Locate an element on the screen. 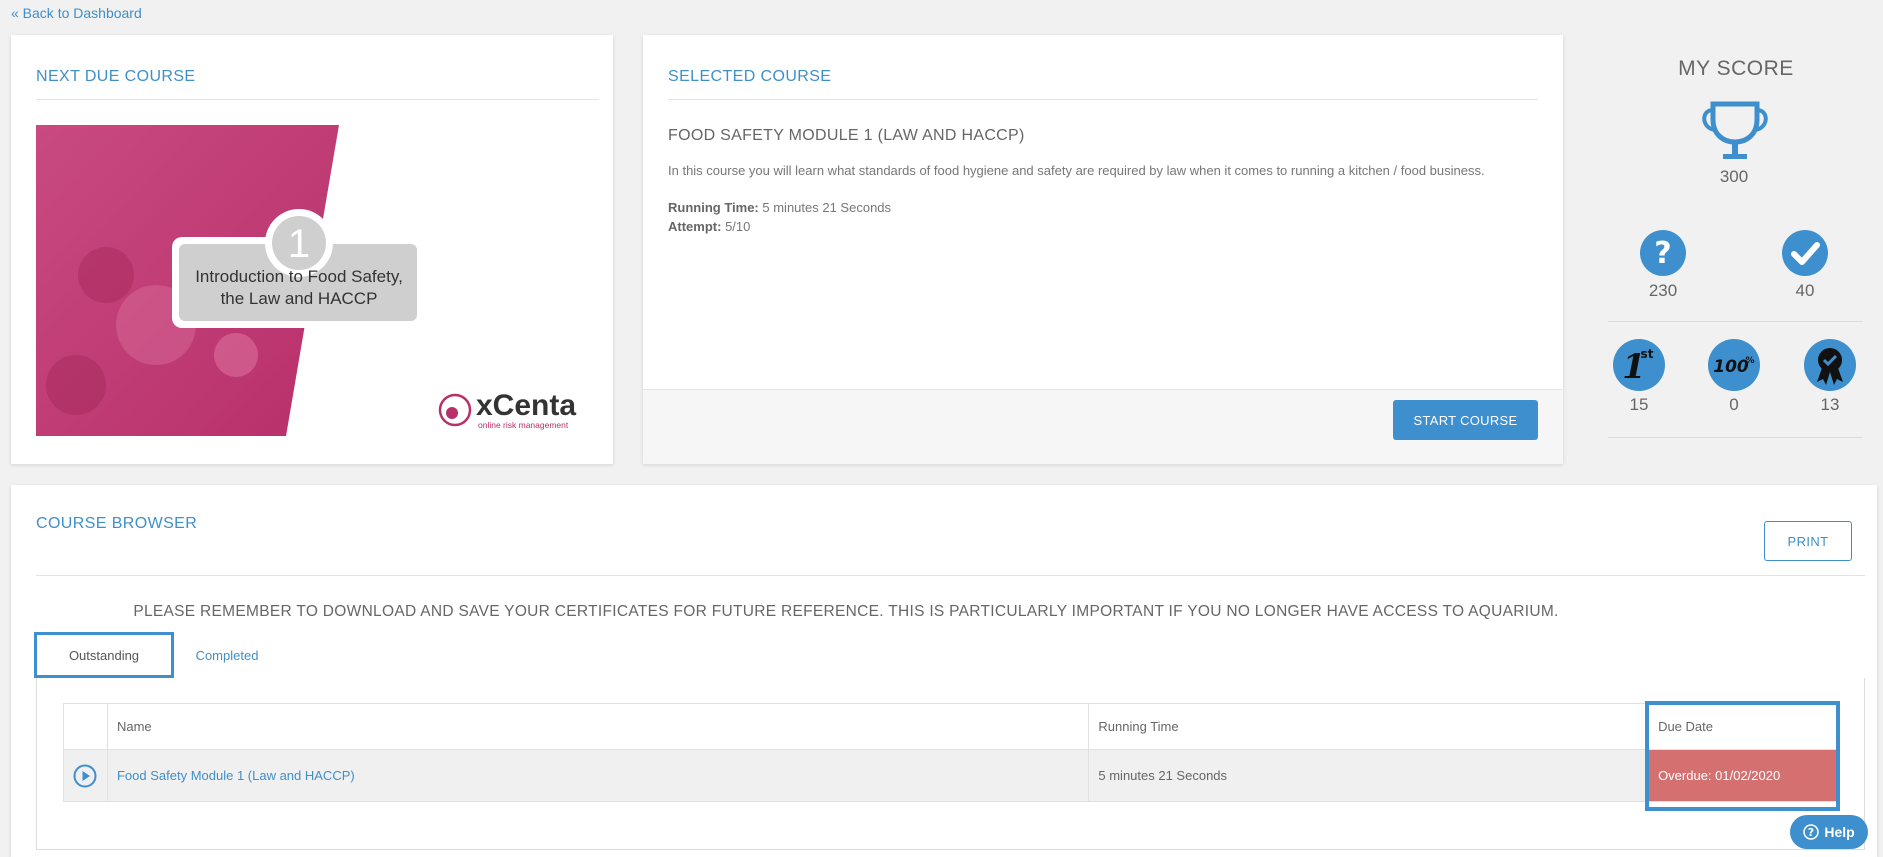 The height and width of the screenshot is (857, 1883). caption-line-1: Introduction to Food Safety, is located at coordinates (299, 276).